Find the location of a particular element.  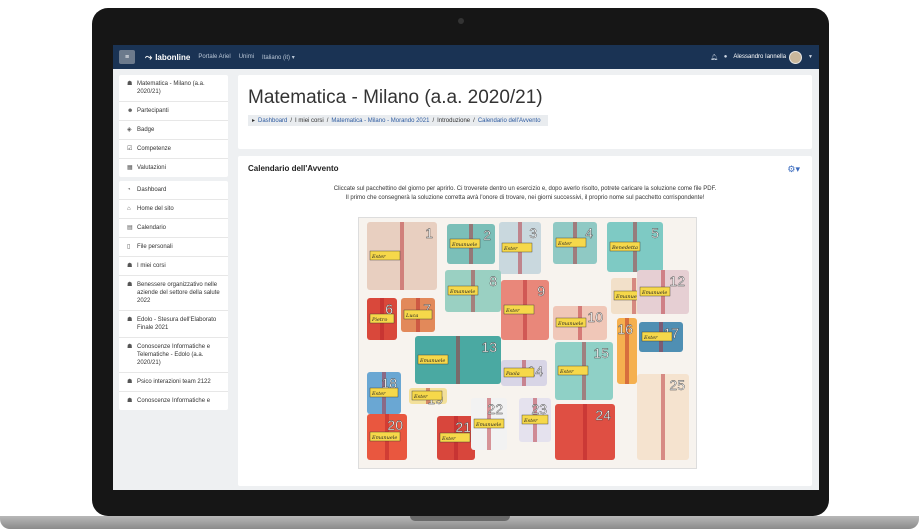

sidebar-item: ☑ Competenze is located at coordinates (173, 149).